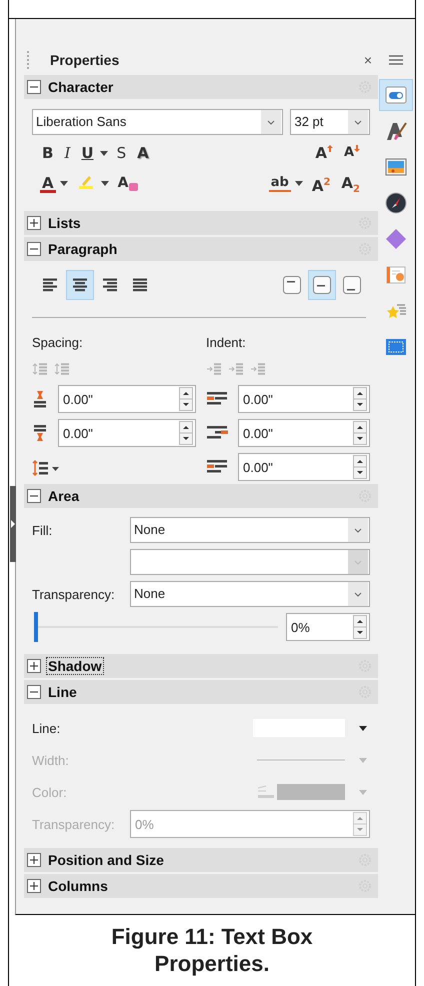  What do you see at coordinates (201, 249) in the screenshot?
I see `section-header: Paragraph` at bounding box center [201, 249].